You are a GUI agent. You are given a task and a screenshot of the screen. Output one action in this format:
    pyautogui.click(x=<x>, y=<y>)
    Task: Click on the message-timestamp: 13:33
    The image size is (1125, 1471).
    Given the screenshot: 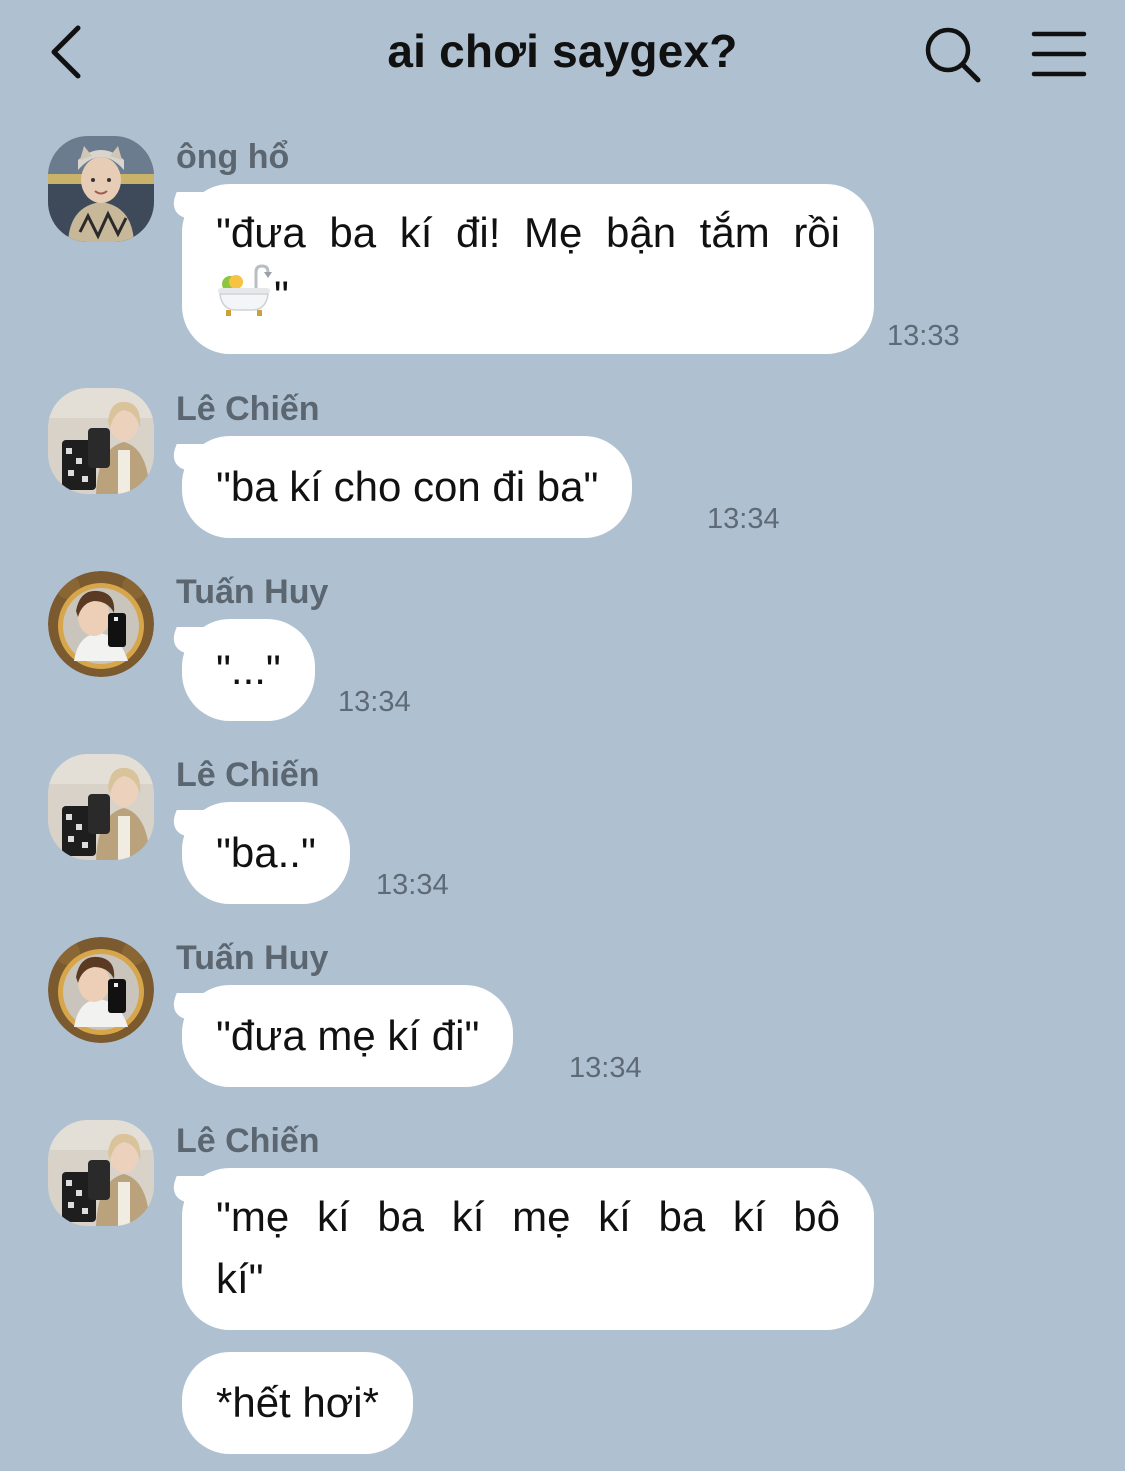 What is the action you would take?
    pyautogui.click(x=923, y=336)
    